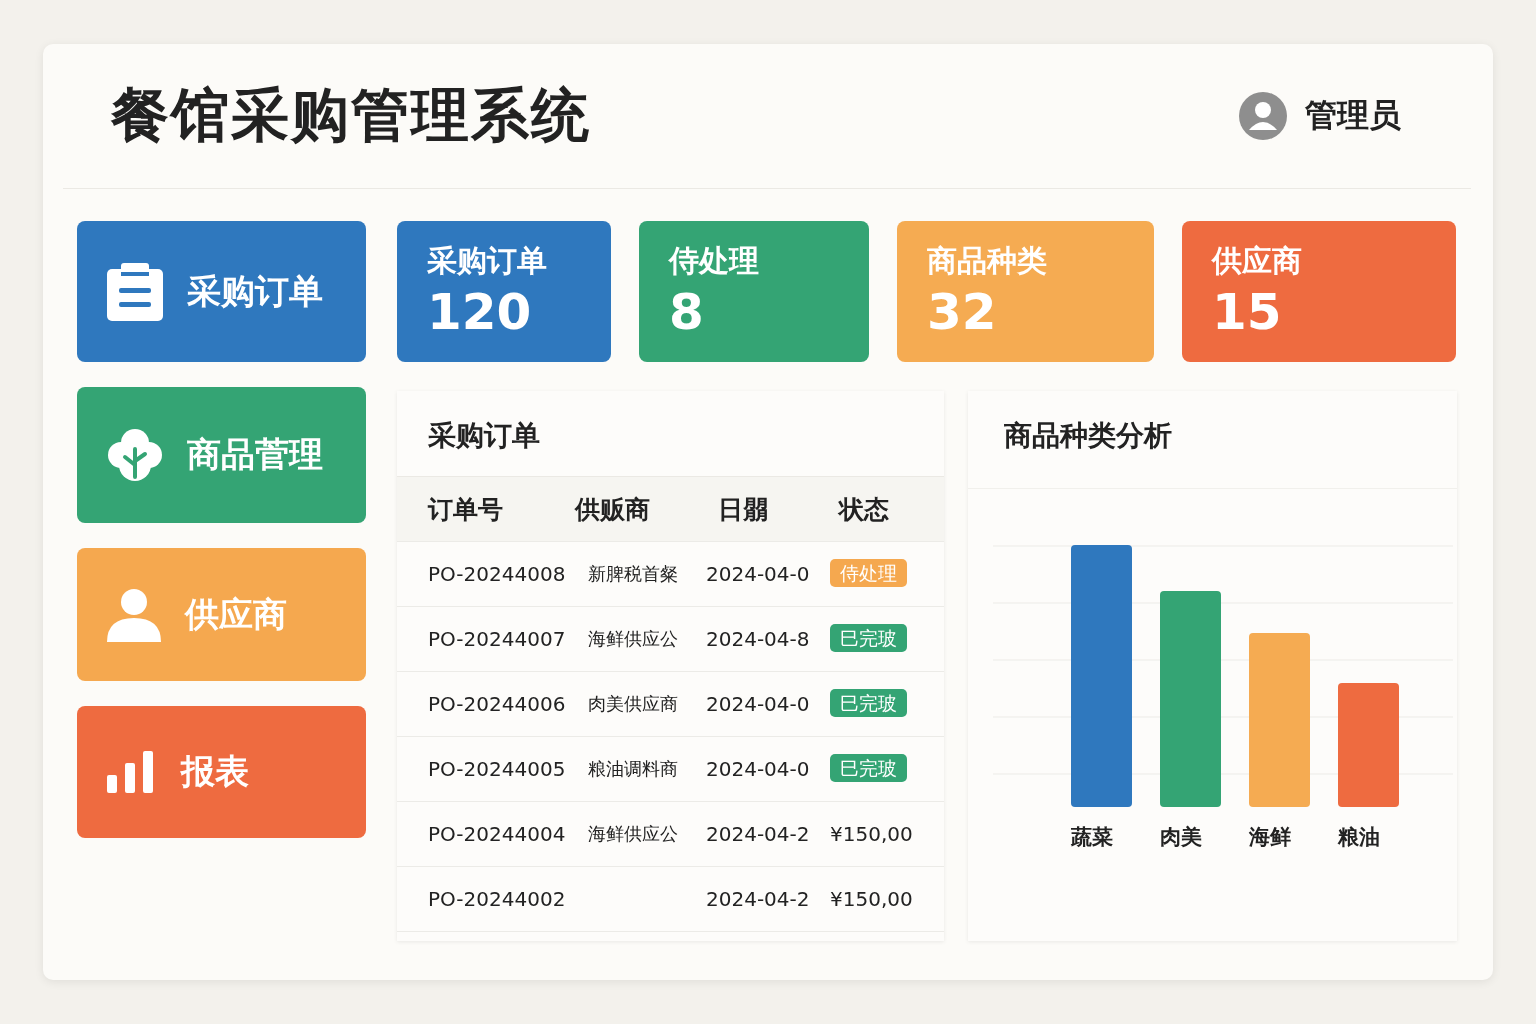  What do you see at coordinates (1181, 837) in the screenshot?
I see `axis-label: 肉美` at bounding box center [1181, 837].